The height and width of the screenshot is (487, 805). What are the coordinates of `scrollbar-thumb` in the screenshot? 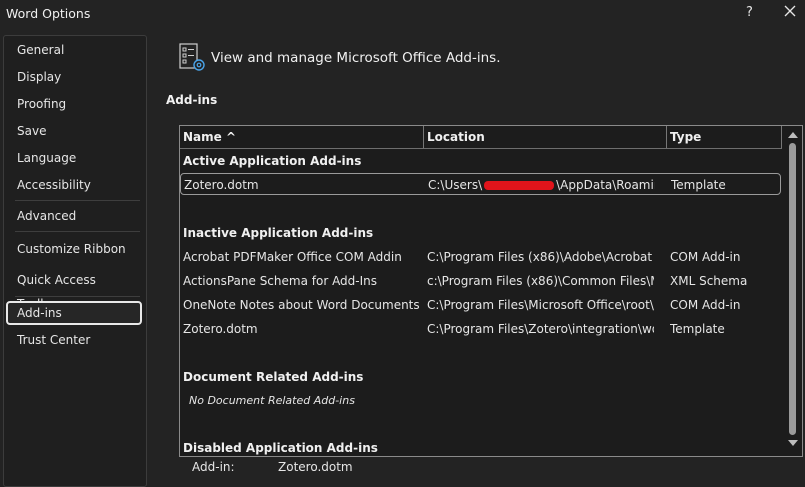 It's located at (792, 289).